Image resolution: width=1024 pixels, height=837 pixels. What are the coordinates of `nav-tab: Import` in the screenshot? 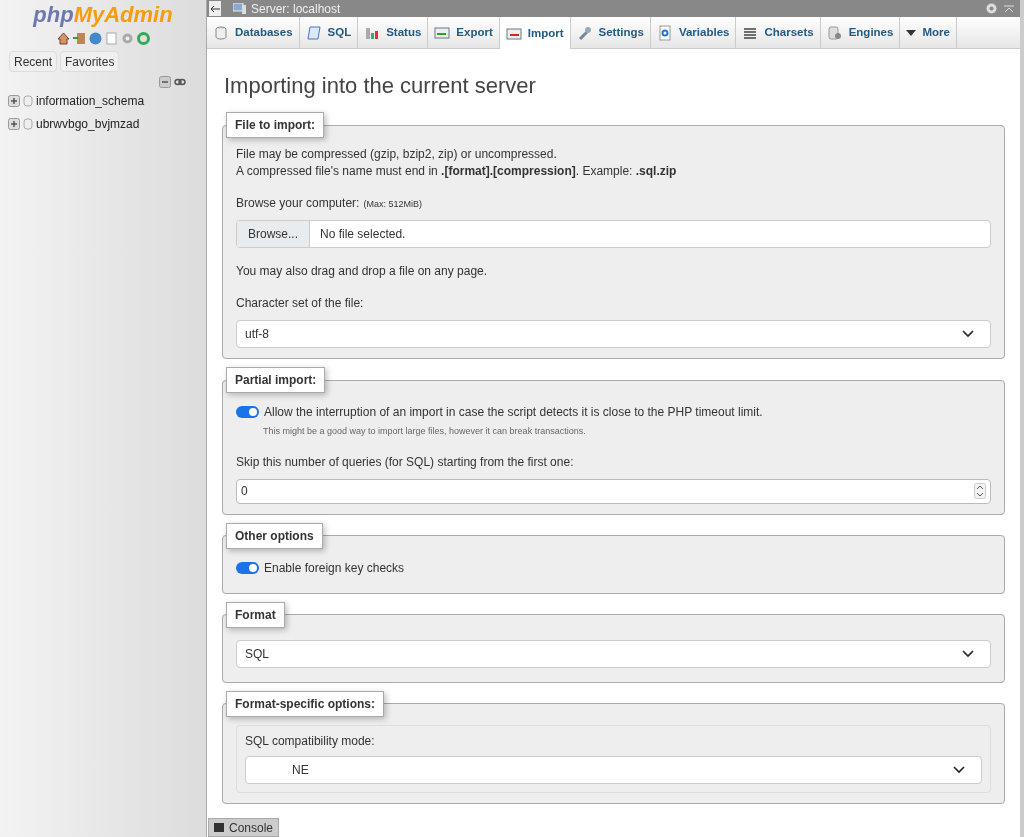 It's located at (535, 33).